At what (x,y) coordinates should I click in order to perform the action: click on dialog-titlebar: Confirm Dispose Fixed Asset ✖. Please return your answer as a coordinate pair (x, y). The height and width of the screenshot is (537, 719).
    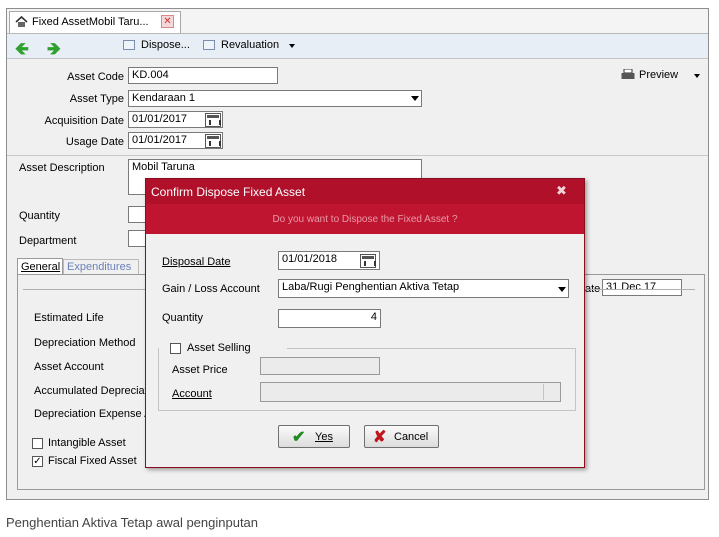
    Looking at the image, I should click on (365, 191).